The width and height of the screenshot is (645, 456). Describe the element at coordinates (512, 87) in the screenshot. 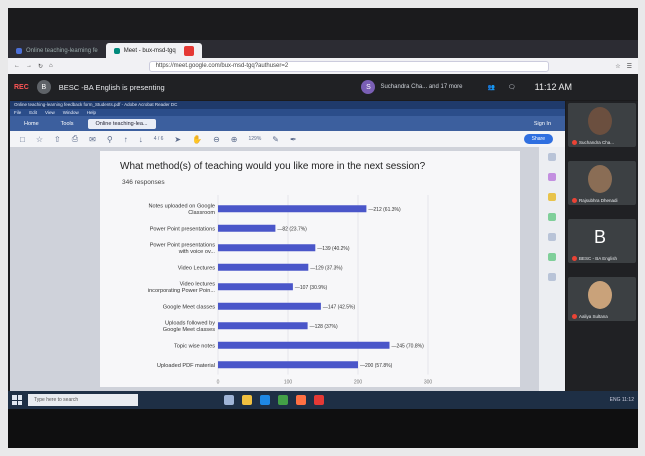

I see `chat-icon: 🗨` at that location.